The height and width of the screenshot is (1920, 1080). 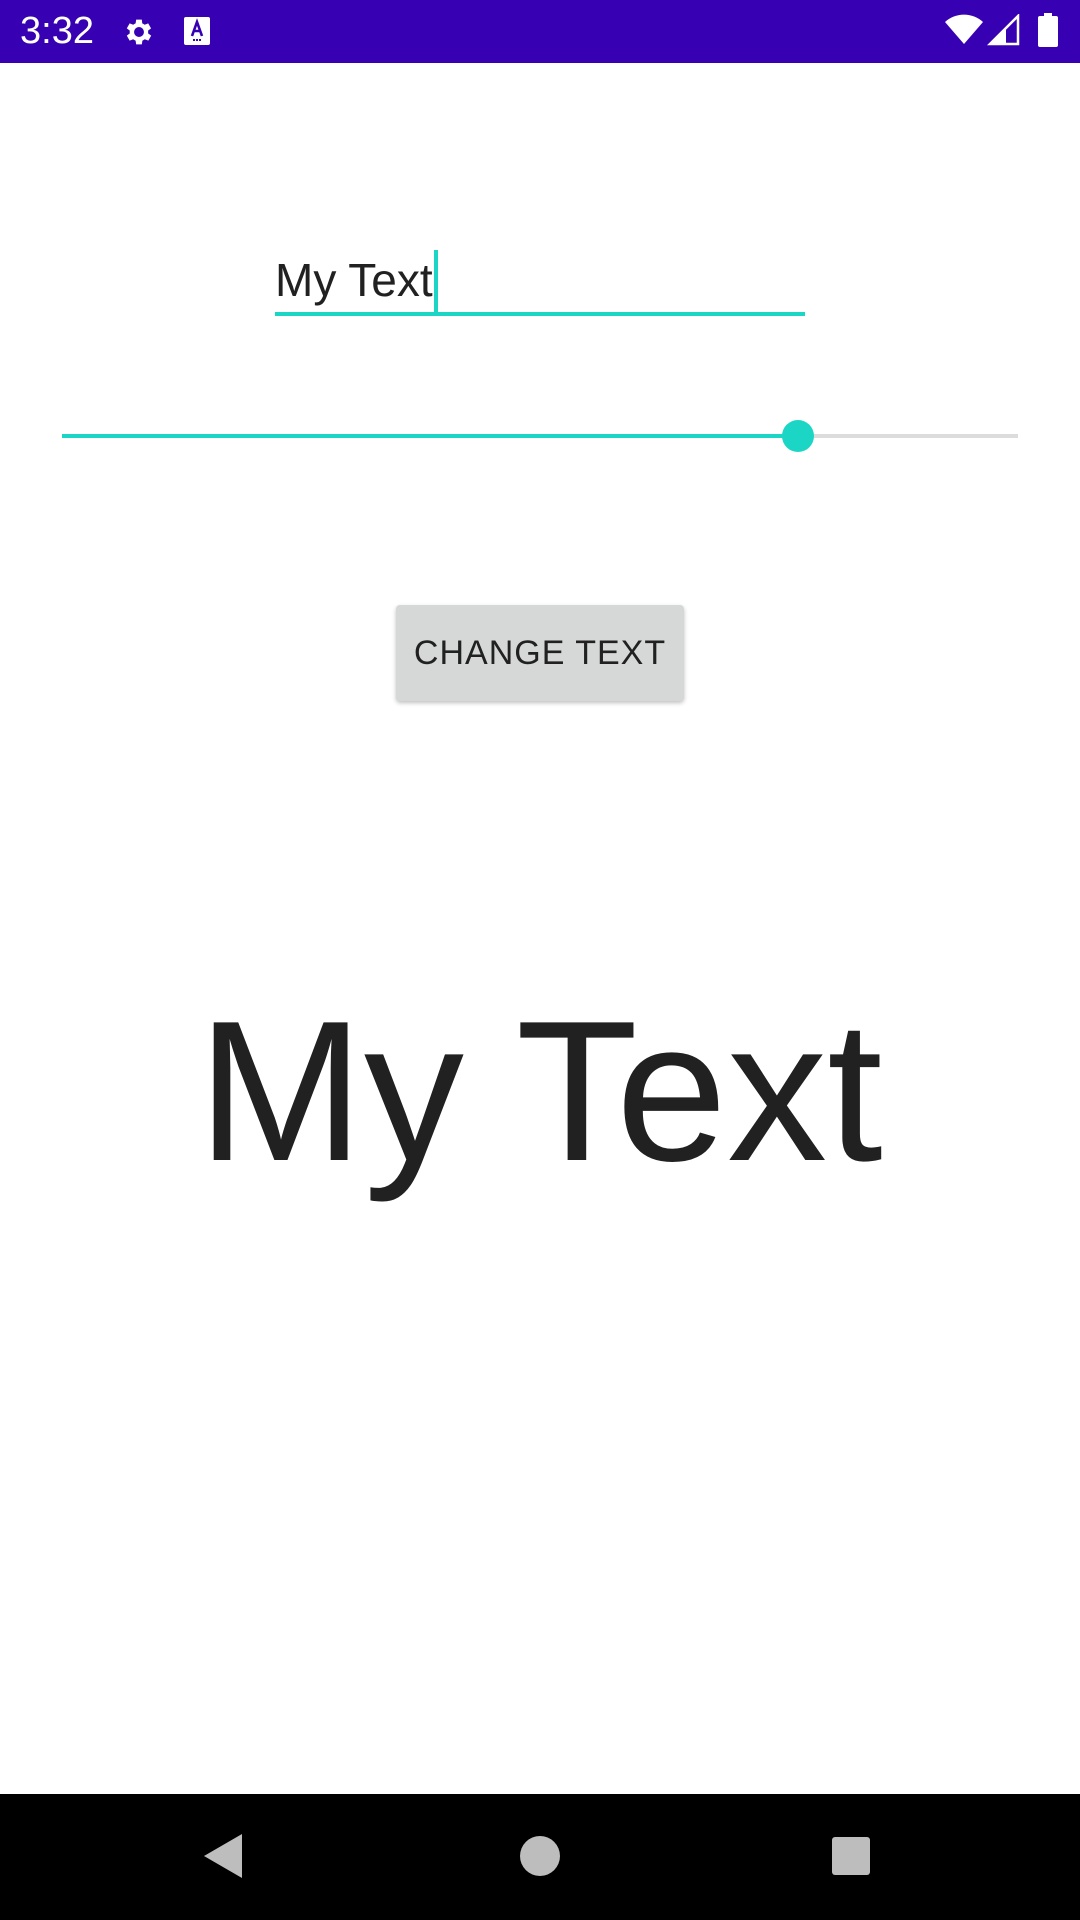 I want to click on wifi-icon, so click(x=964, y=29).